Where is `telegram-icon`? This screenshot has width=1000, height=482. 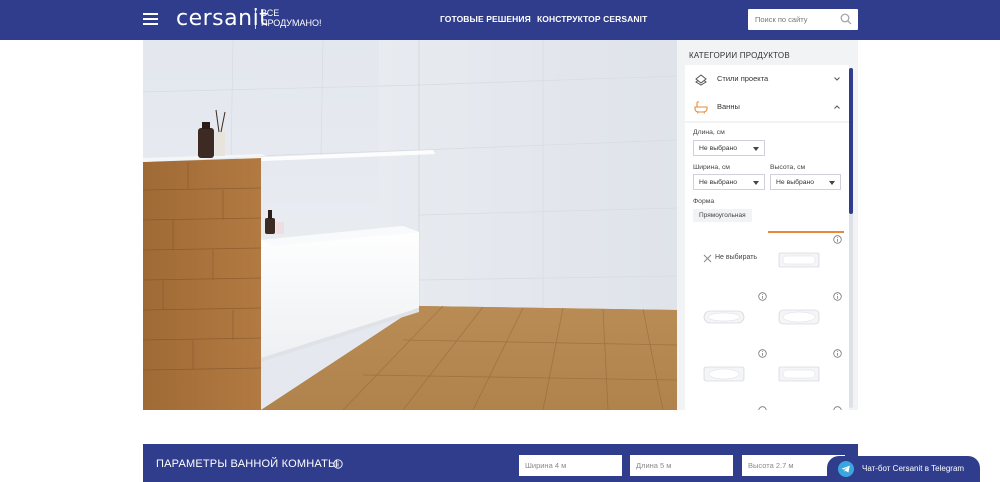 telegram-icon is located at coordinates (846, 469).